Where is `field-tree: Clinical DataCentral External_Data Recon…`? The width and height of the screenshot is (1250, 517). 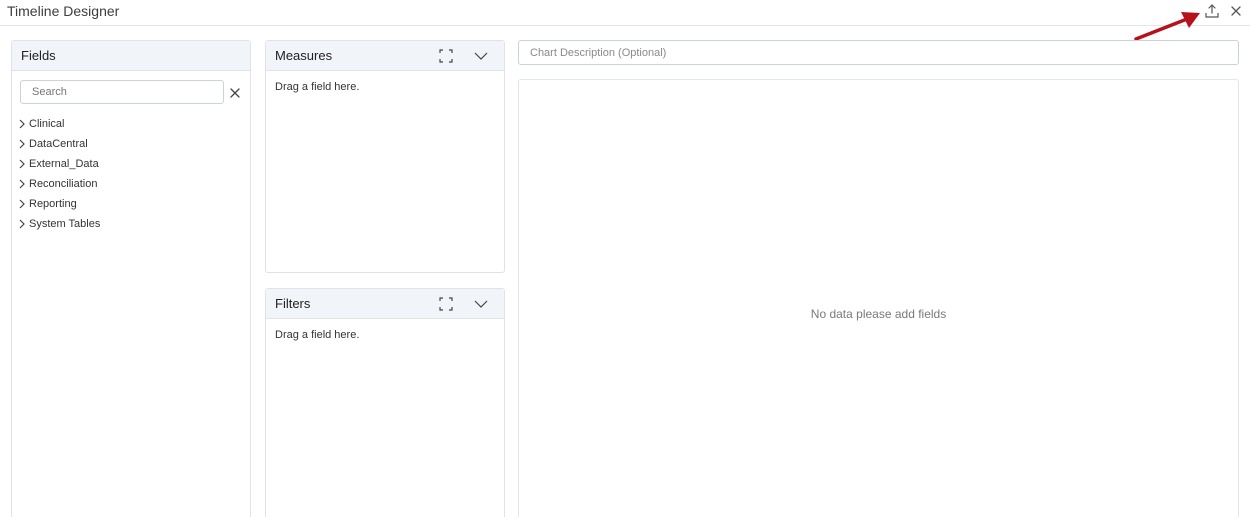
field-tree: Clinical DataCentral External_Data Recon… is located at coordinates (58, 174).